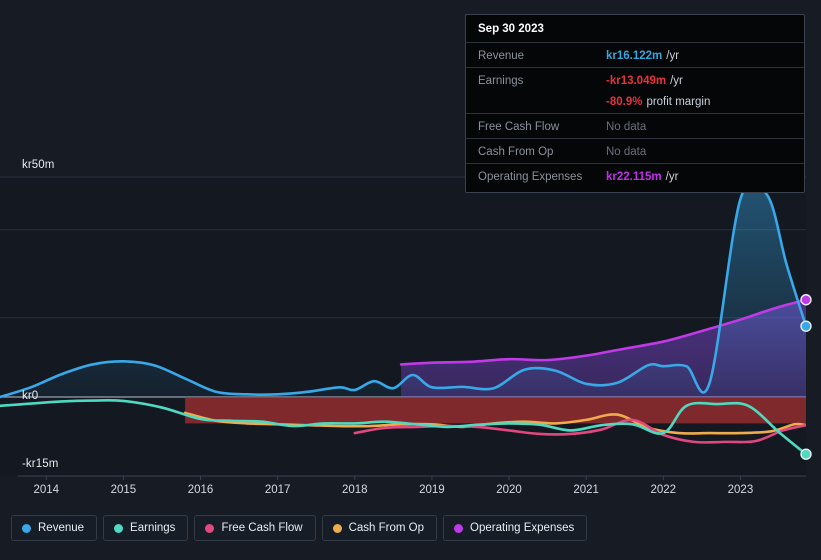  I want to click on tooltip-row-label: Revenue, so click(501, 56).